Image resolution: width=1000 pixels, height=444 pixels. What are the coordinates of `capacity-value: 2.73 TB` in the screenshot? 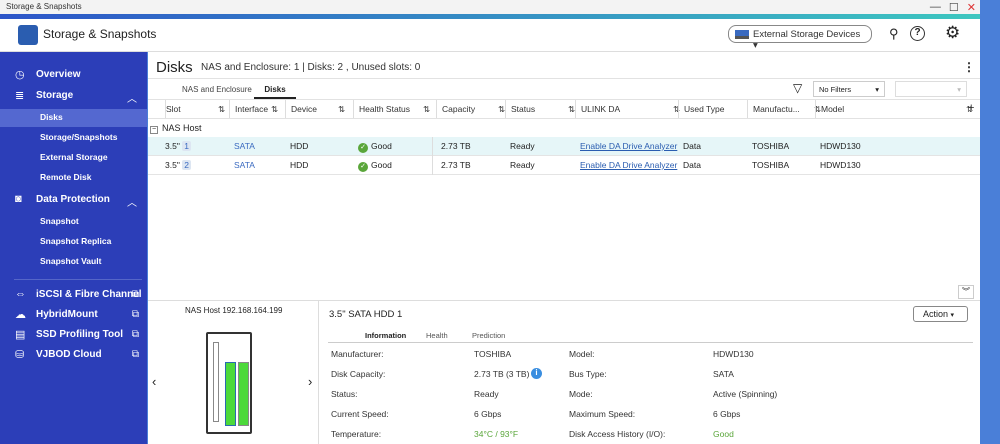 It's located at (456, 146).